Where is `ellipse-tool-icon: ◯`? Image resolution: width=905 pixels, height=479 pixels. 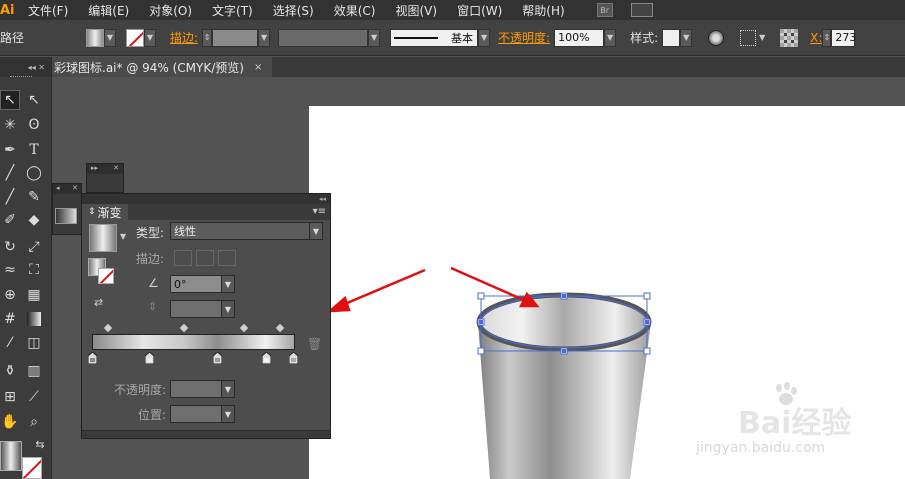
ellipse-tool-icon: ◯ is located at coordinates (34, 173).